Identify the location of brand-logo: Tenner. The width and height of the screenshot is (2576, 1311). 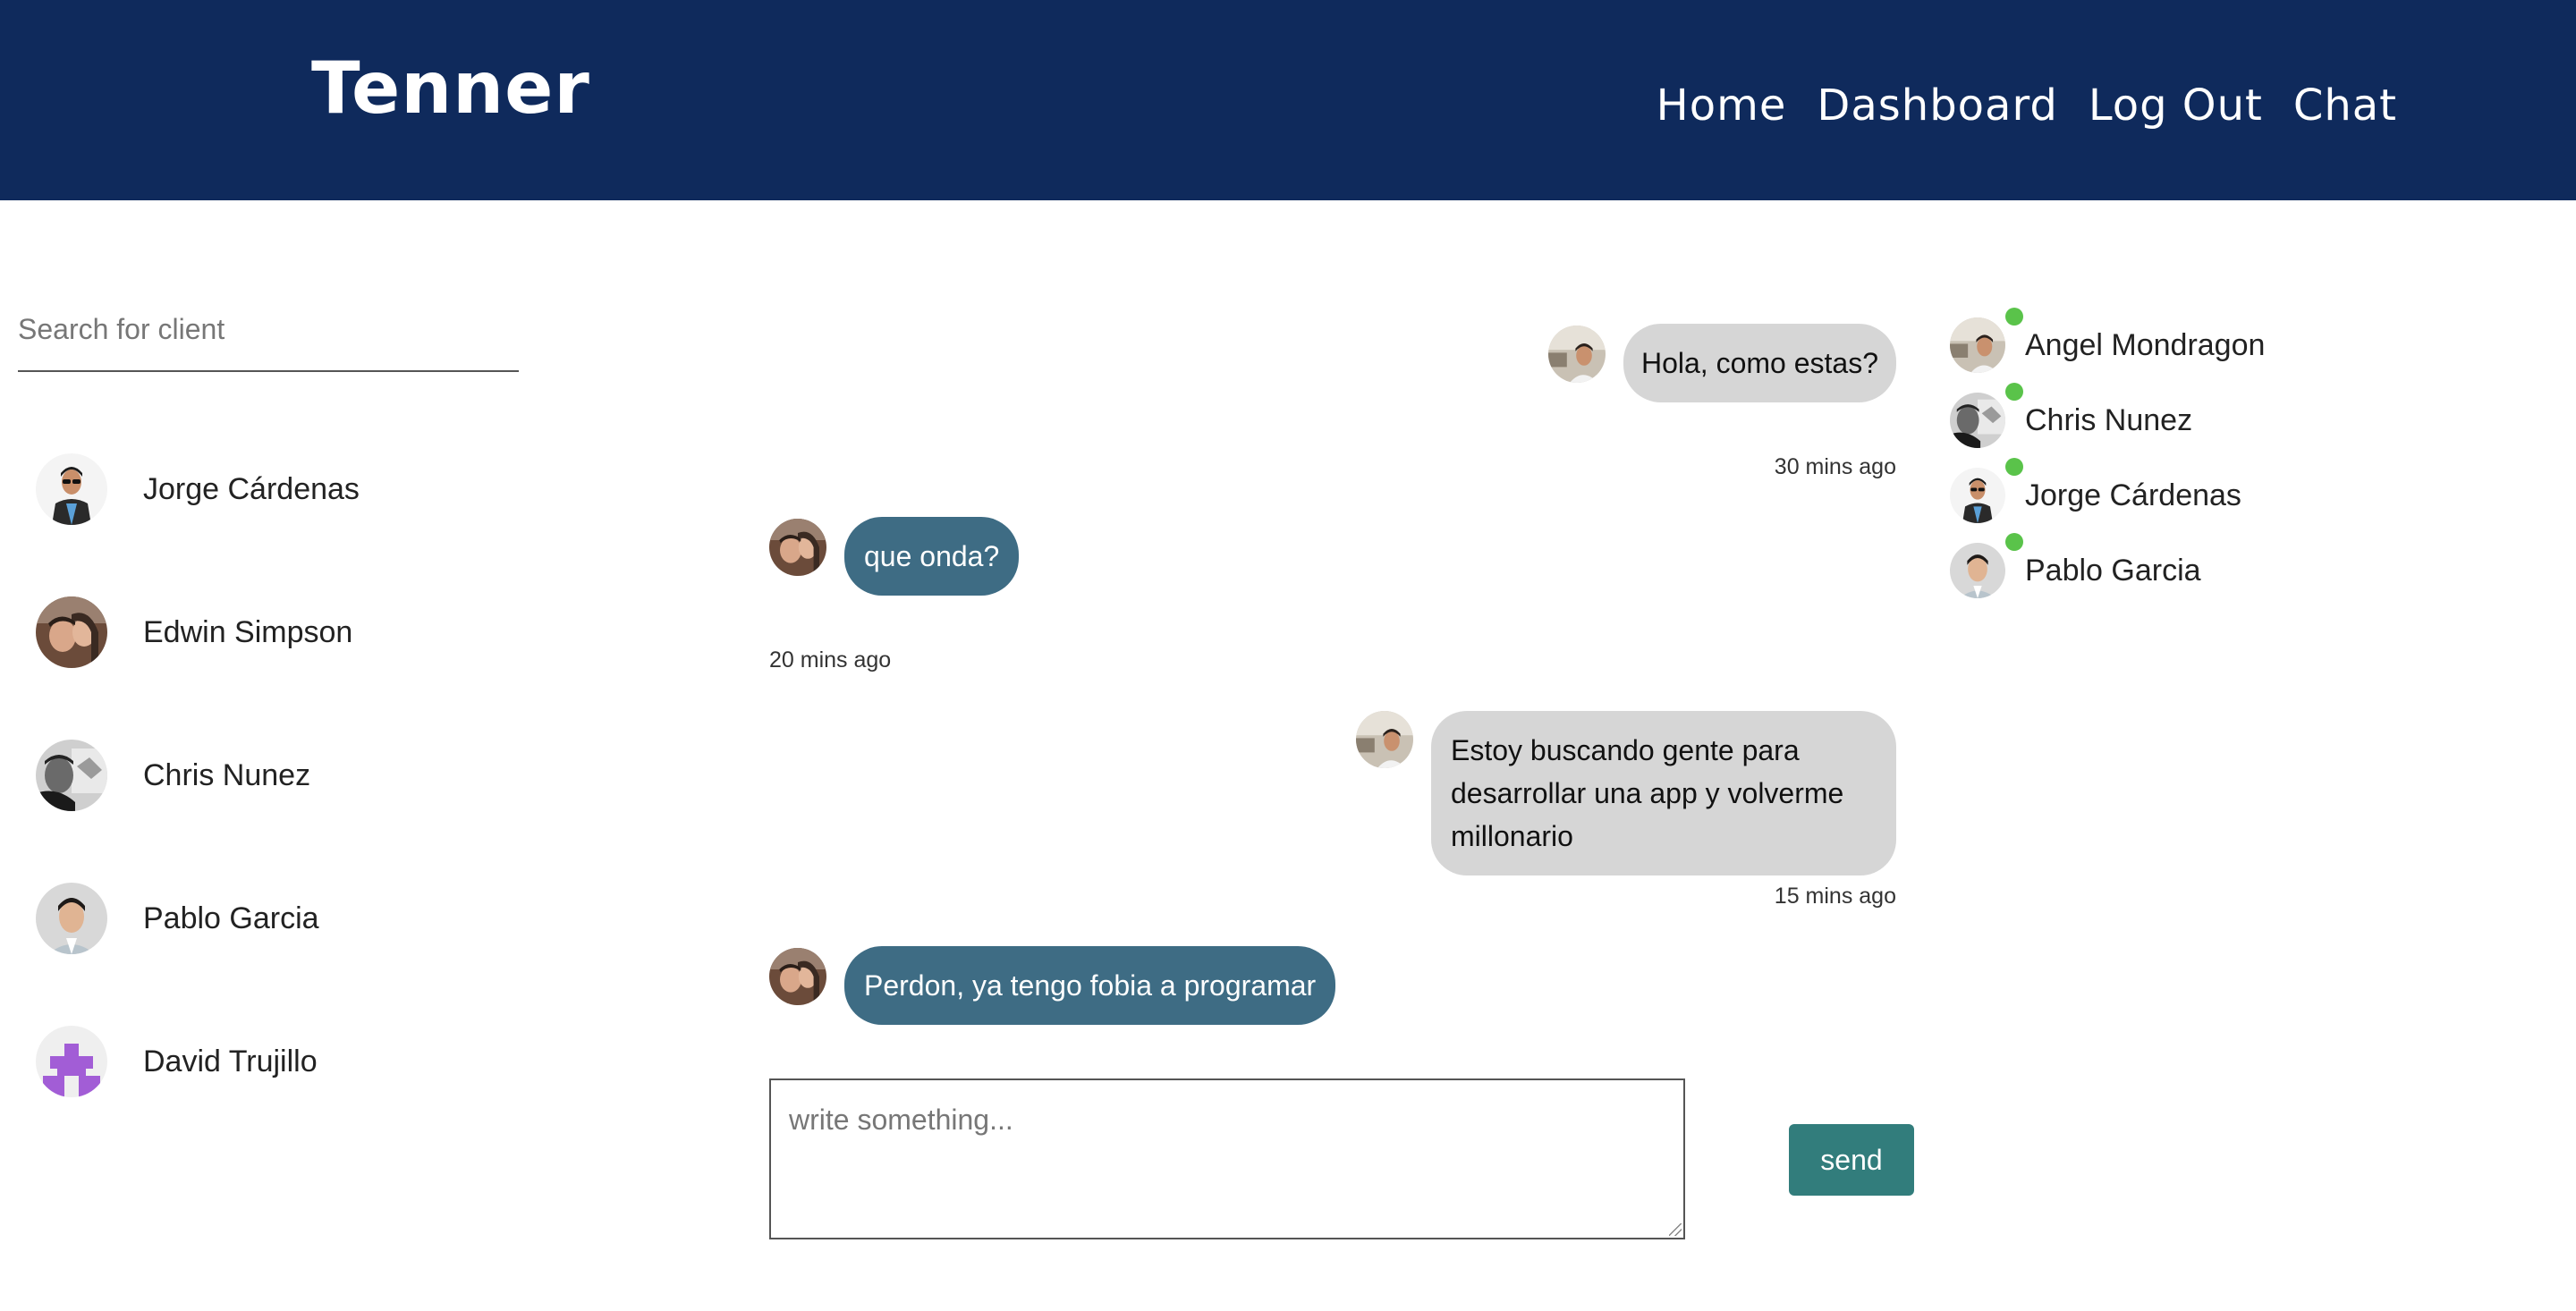
(450, 88).